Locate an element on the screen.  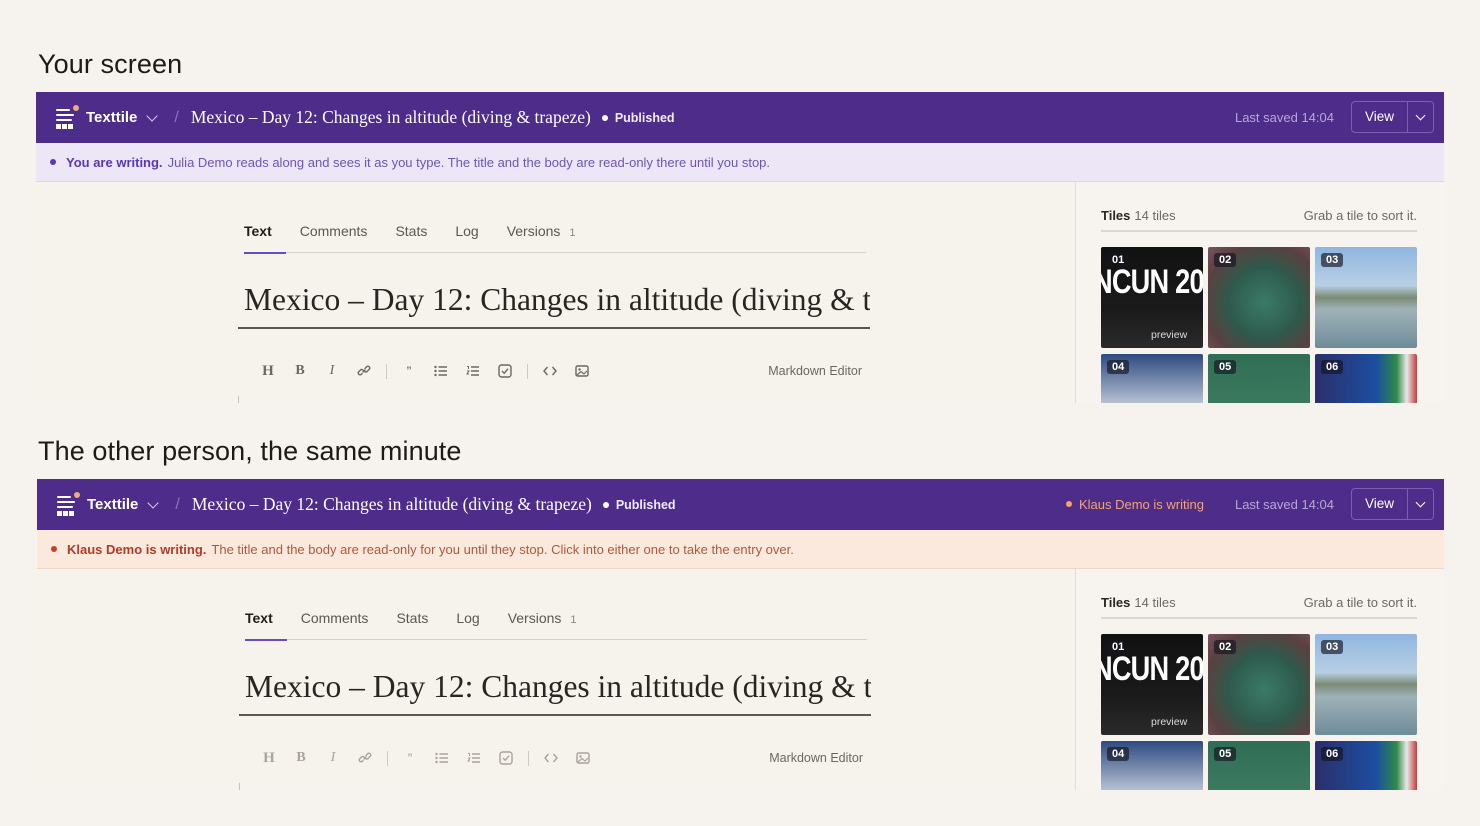
writing-indicator: Klaus Demo is writing is located at coordinates (1134, 504).